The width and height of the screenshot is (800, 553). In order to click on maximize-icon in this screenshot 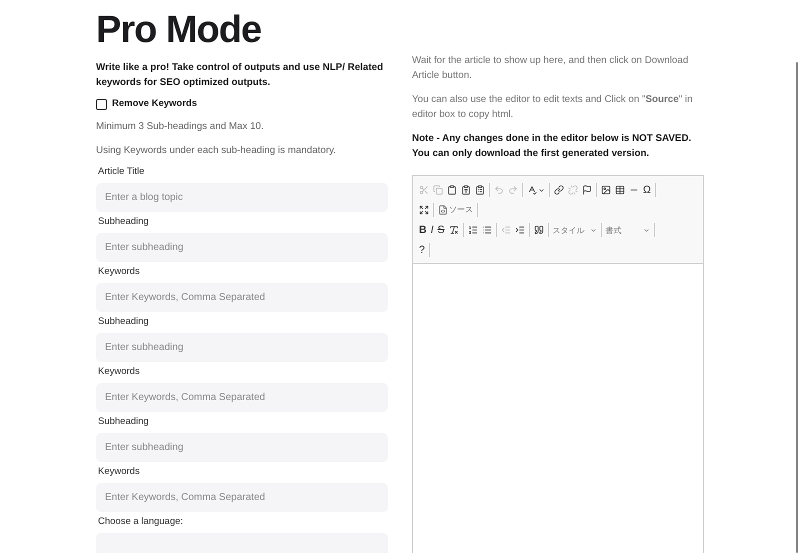, I will do `click(424, 210)`.